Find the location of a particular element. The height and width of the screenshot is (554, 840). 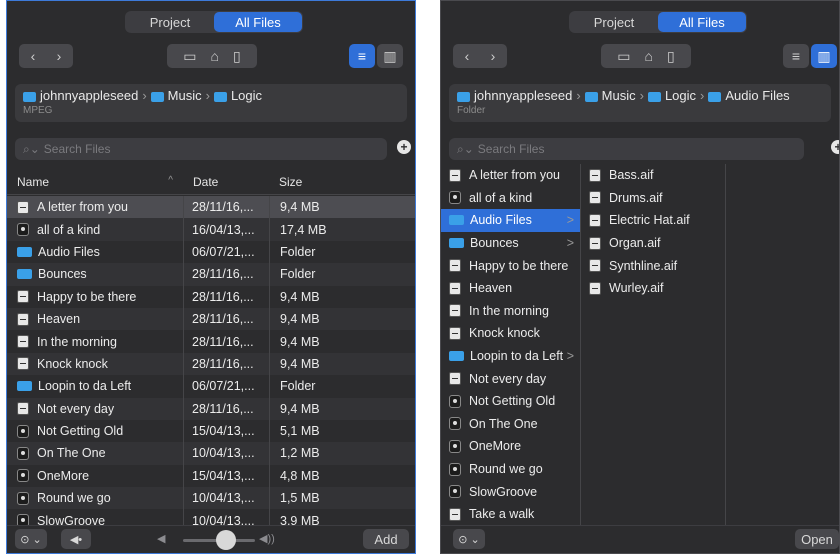

item-name: Drums.aif is located at coordinates (636, 197).